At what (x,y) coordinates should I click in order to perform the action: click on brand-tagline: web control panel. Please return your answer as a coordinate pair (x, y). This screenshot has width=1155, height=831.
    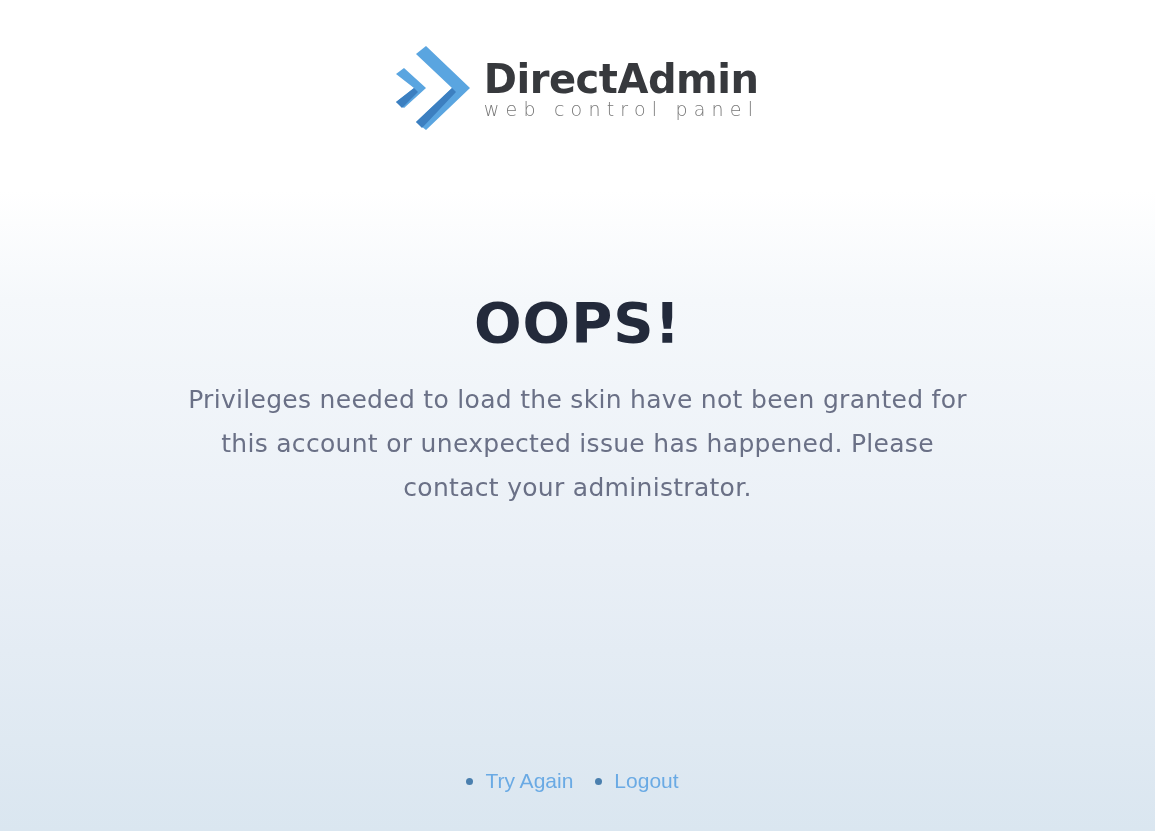
    Looking at the image, I should click on (621, 109).